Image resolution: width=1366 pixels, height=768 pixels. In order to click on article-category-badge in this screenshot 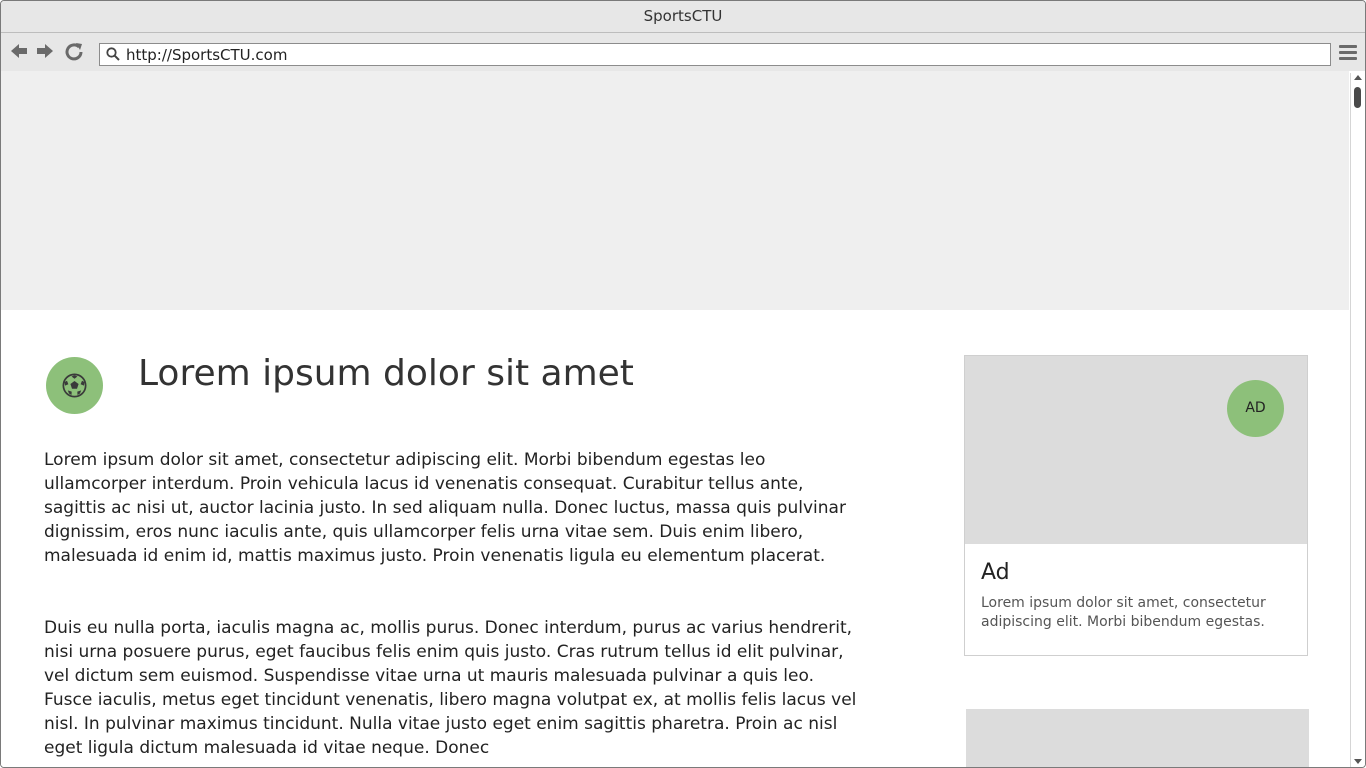, I will do `click(74, 385)`.